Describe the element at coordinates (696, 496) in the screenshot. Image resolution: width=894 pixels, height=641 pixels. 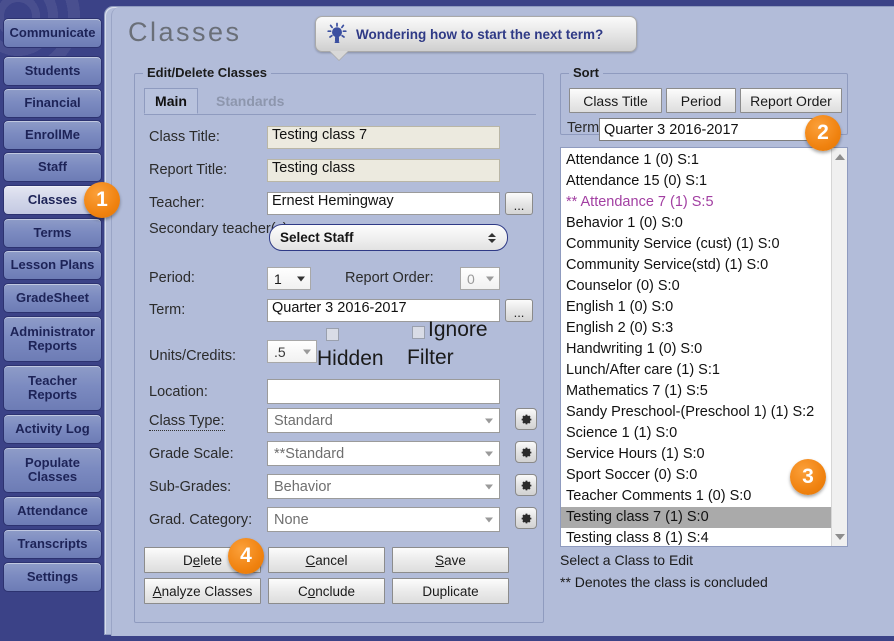
I see `list-item: Teacher Comments 1 (0) S:0` at that location.